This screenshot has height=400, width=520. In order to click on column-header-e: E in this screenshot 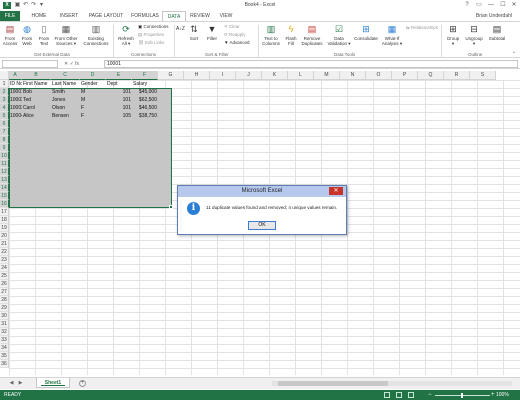, I will do `click(119, 75)`.